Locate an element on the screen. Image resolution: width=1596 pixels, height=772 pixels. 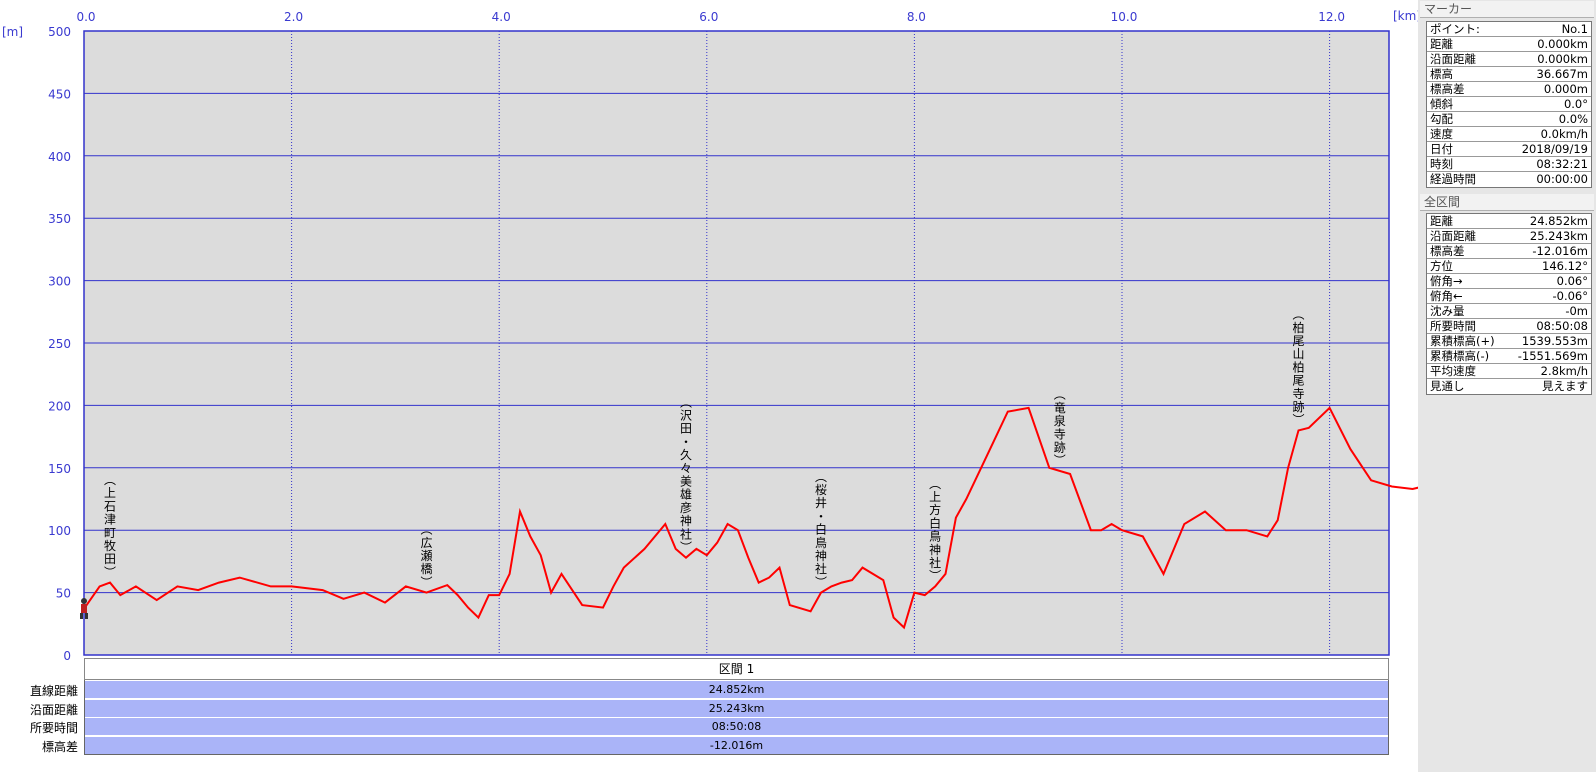
info-row: 経過時間 00:00:00 is located at coordinates (1509, 179).